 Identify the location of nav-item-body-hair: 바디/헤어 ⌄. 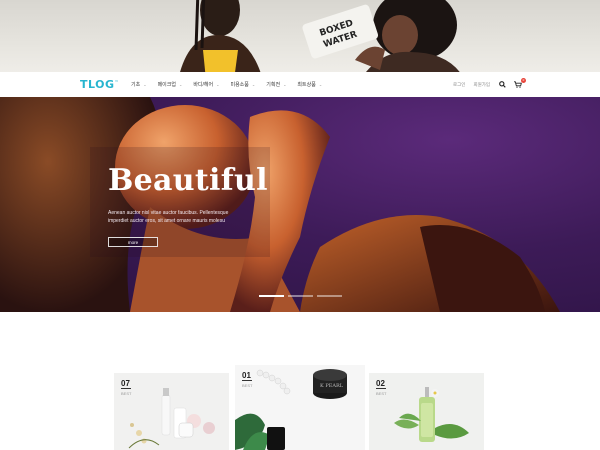
(206, 84).